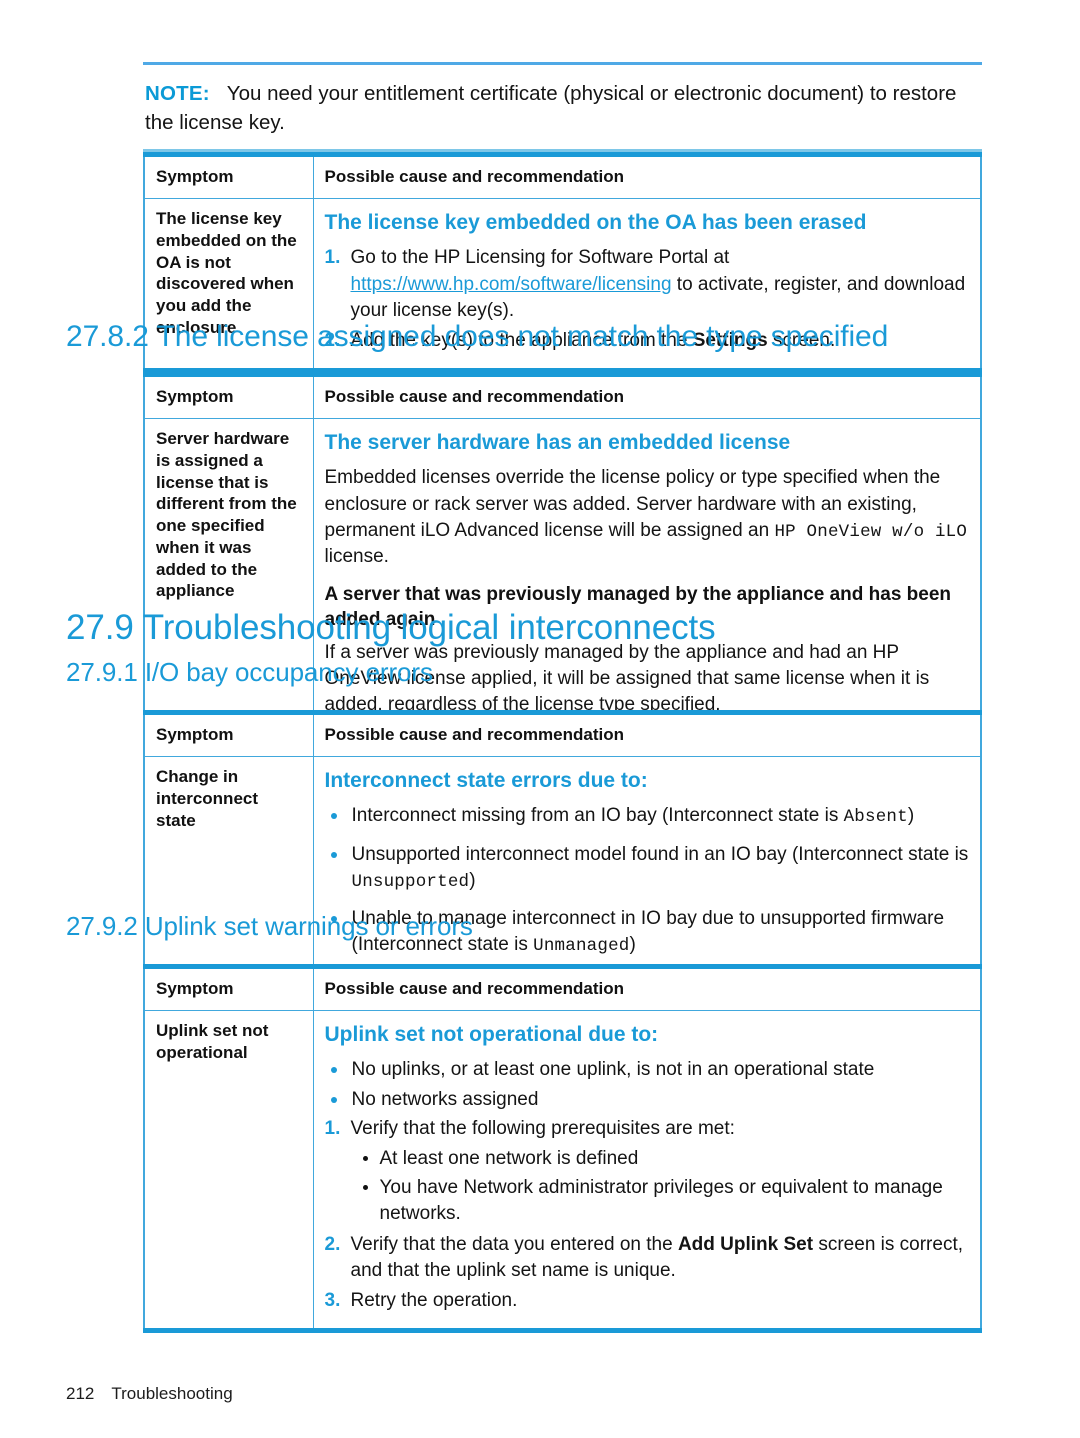 This screenshot has width=1080, height=1438. Describe the element at coordinates (660, 1159) in the screenshot. I see `substep-item: At least one network is defined` at that location.